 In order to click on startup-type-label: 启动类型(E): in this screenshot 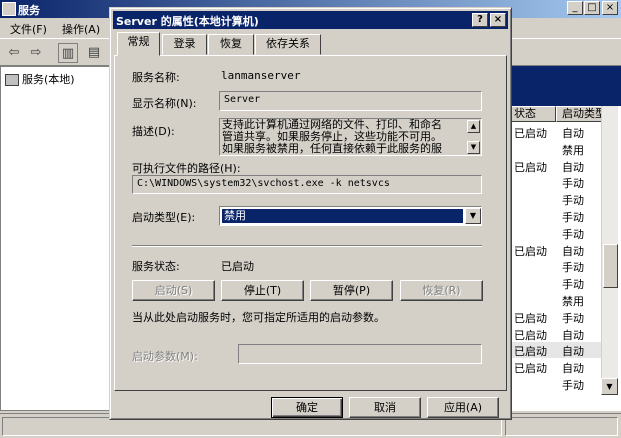, I will do `click(164, 217)`.